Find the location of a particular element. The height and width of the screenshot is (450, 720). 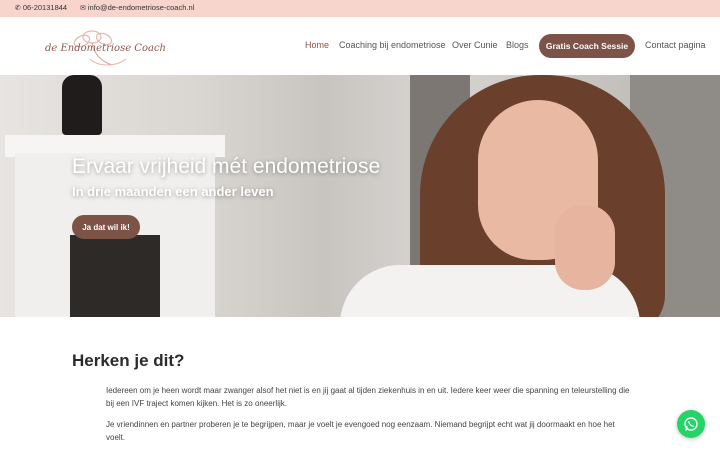

phone-number: 06-20131844 is located at coordinates (45, 7).